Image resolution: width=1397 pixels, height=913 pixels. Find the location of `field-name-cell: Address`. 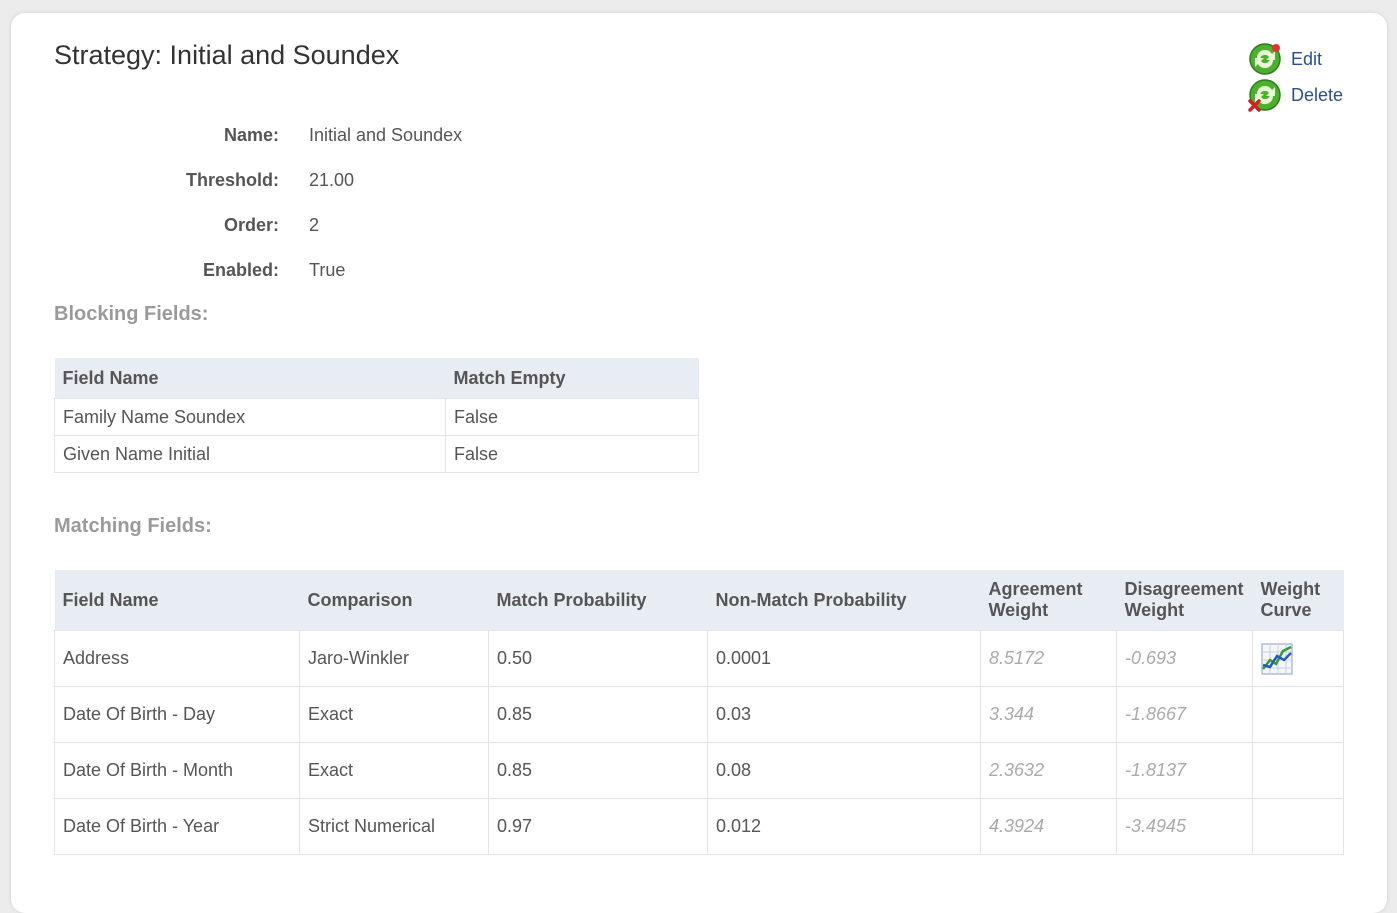

field-name-cell: Address is located at coordinates (177, 658).